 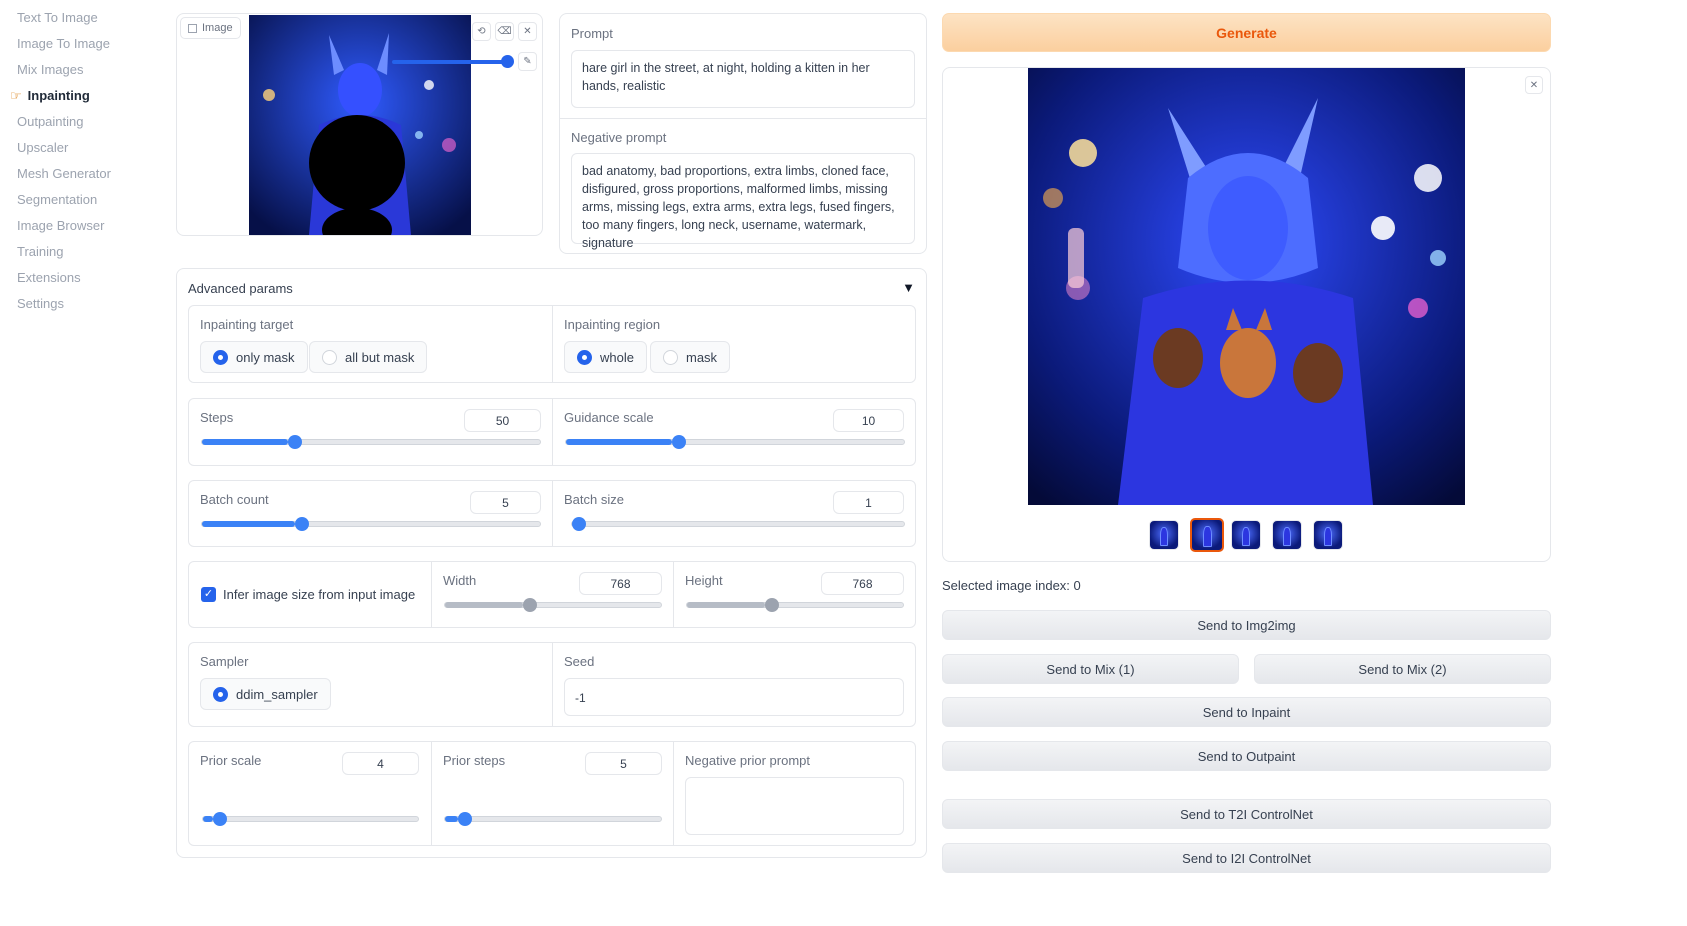 What do you see at coordinates (579, 661) in the screenshot?
I see `seed-label: Seed` at bounding box center [579, 661].